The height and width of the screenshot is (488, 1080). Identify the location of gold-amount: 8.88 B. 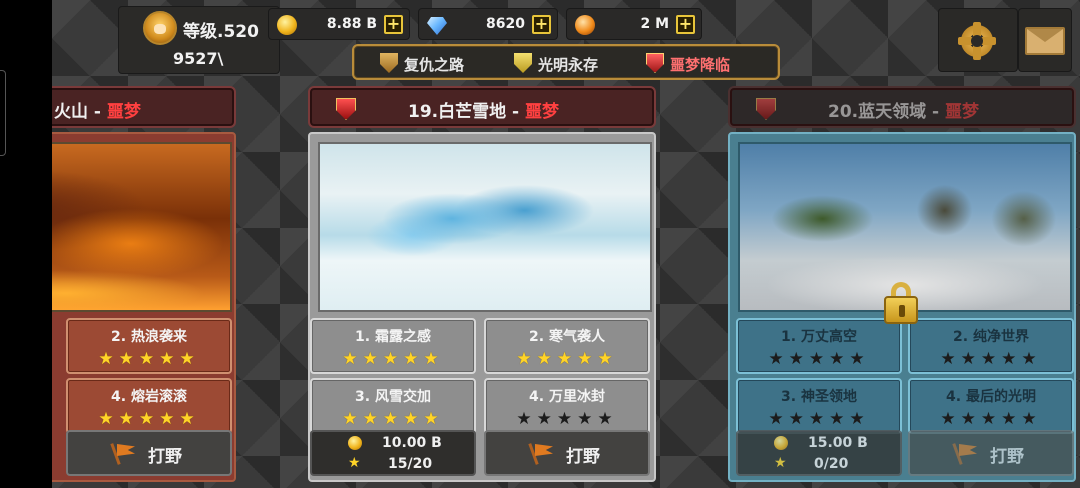
(351, 24).